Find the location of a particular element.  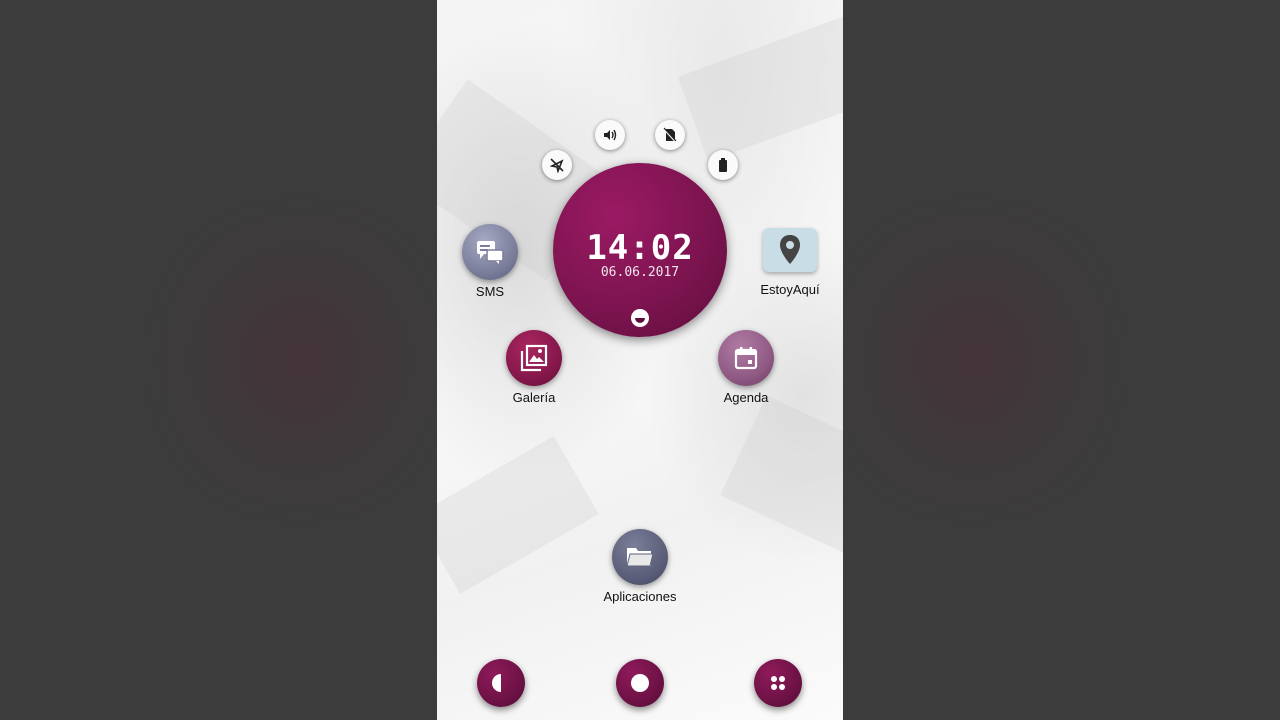

grid-dots-icon is located at coordinates (778, 683).